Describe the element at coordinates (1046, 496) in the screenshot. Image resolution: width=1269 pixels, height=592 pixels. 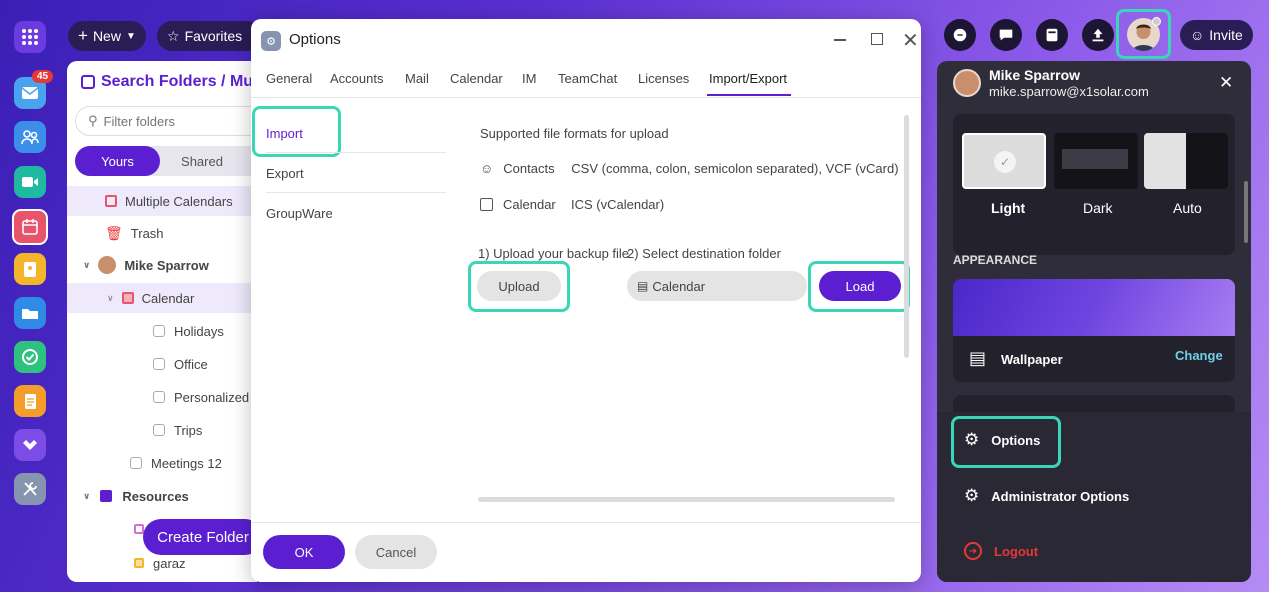
I see `admin-options-menu-item: ⚙ Administrator Options` at that location.